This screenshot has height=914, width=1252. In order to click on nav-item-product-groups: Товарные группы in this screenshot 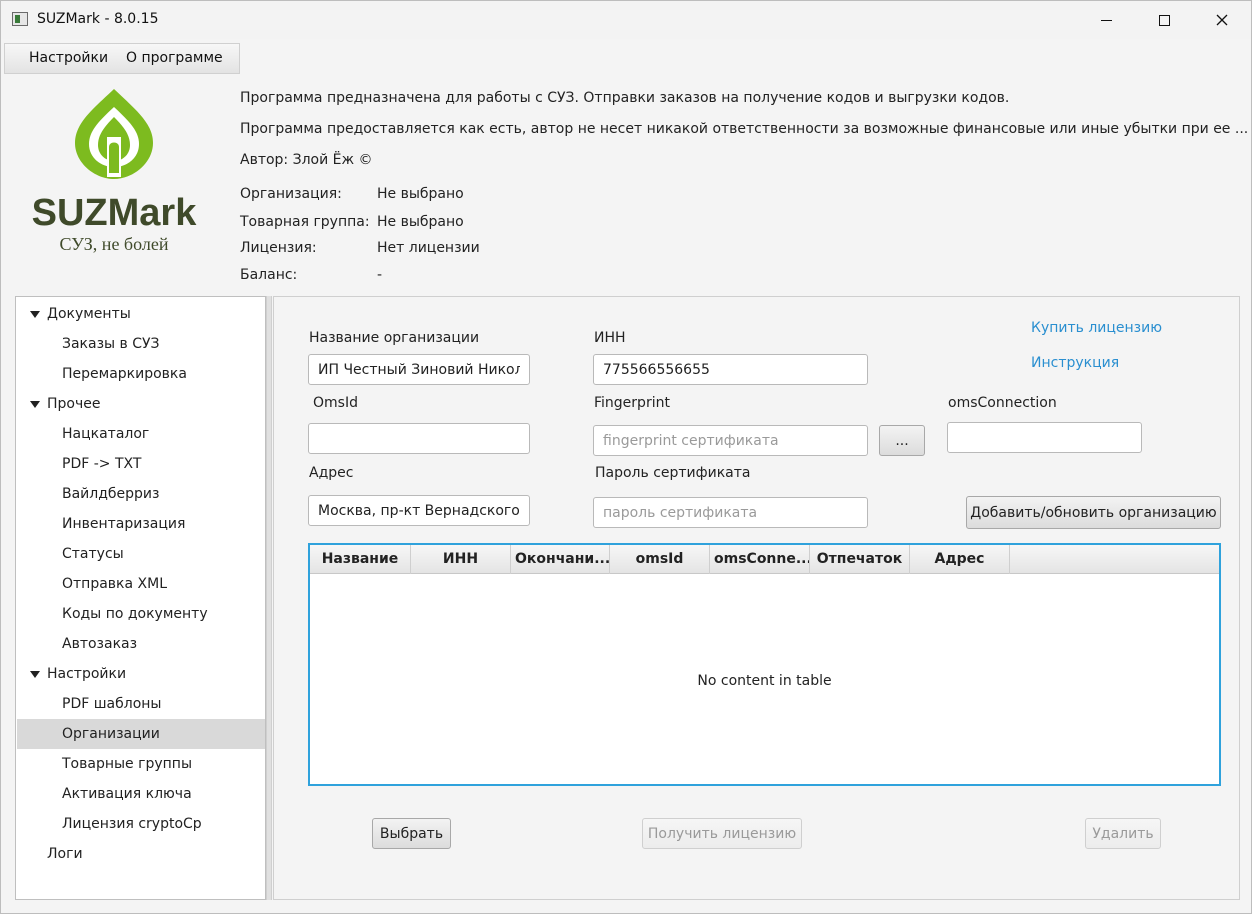, I will do `click(141, 764)`.